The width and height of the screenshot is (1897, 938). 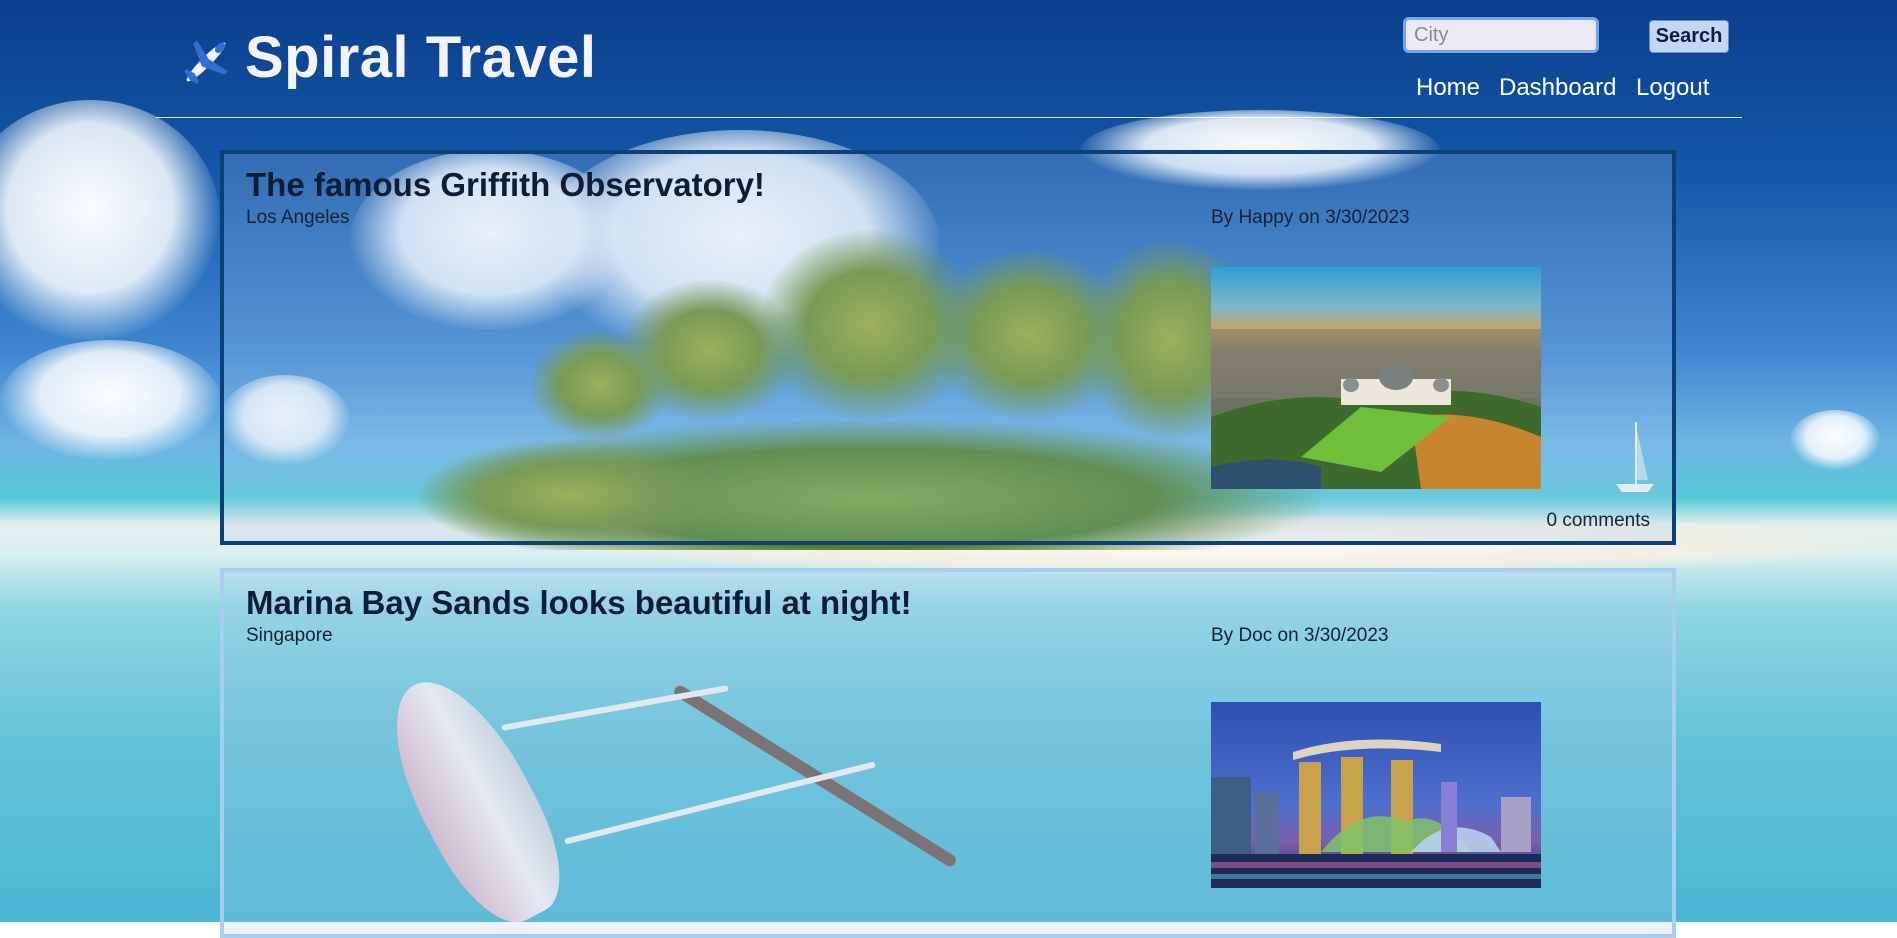 I want to click on search-button: Search, so click(x=1689, y=36).